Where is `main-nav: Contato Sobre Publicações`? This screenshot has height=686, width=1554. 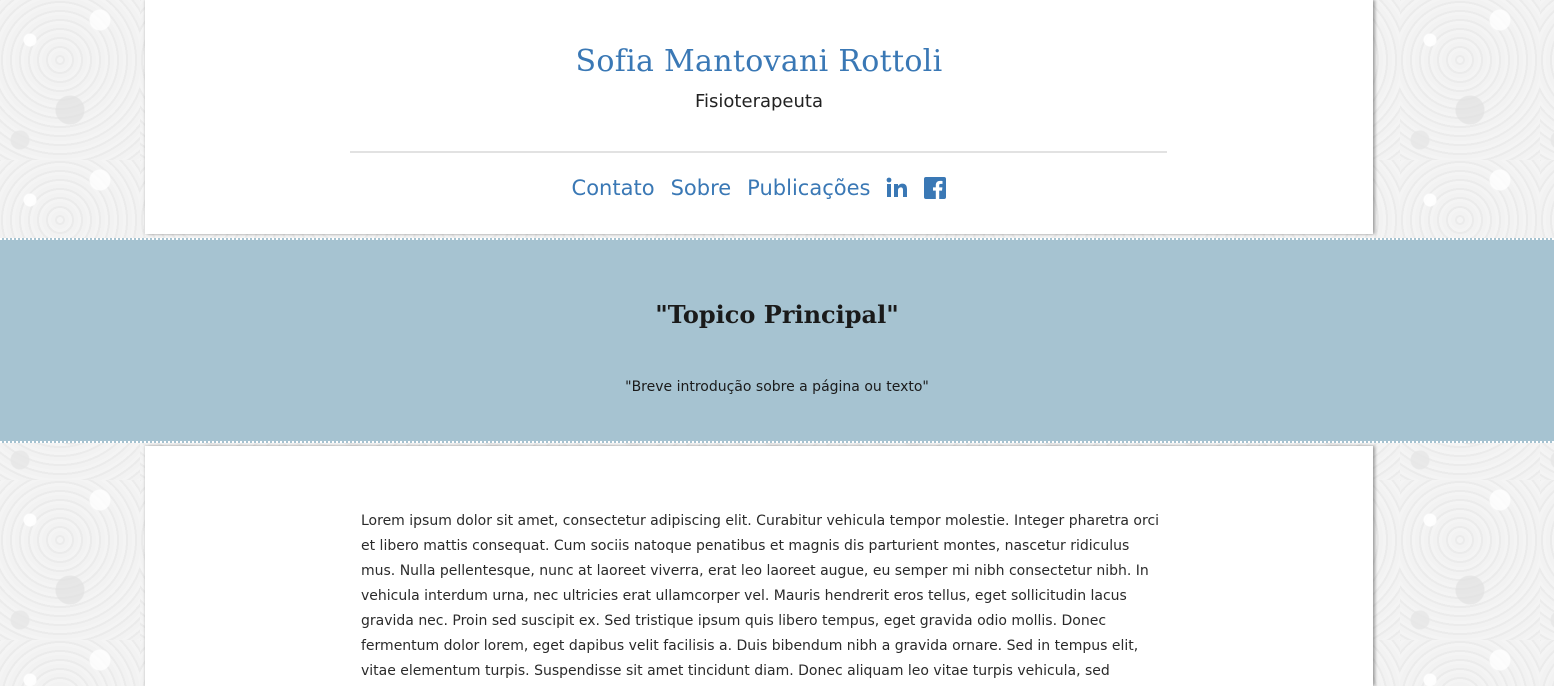
main-nav: Contato Sobre Publicações is located at coordinates (759, 188).